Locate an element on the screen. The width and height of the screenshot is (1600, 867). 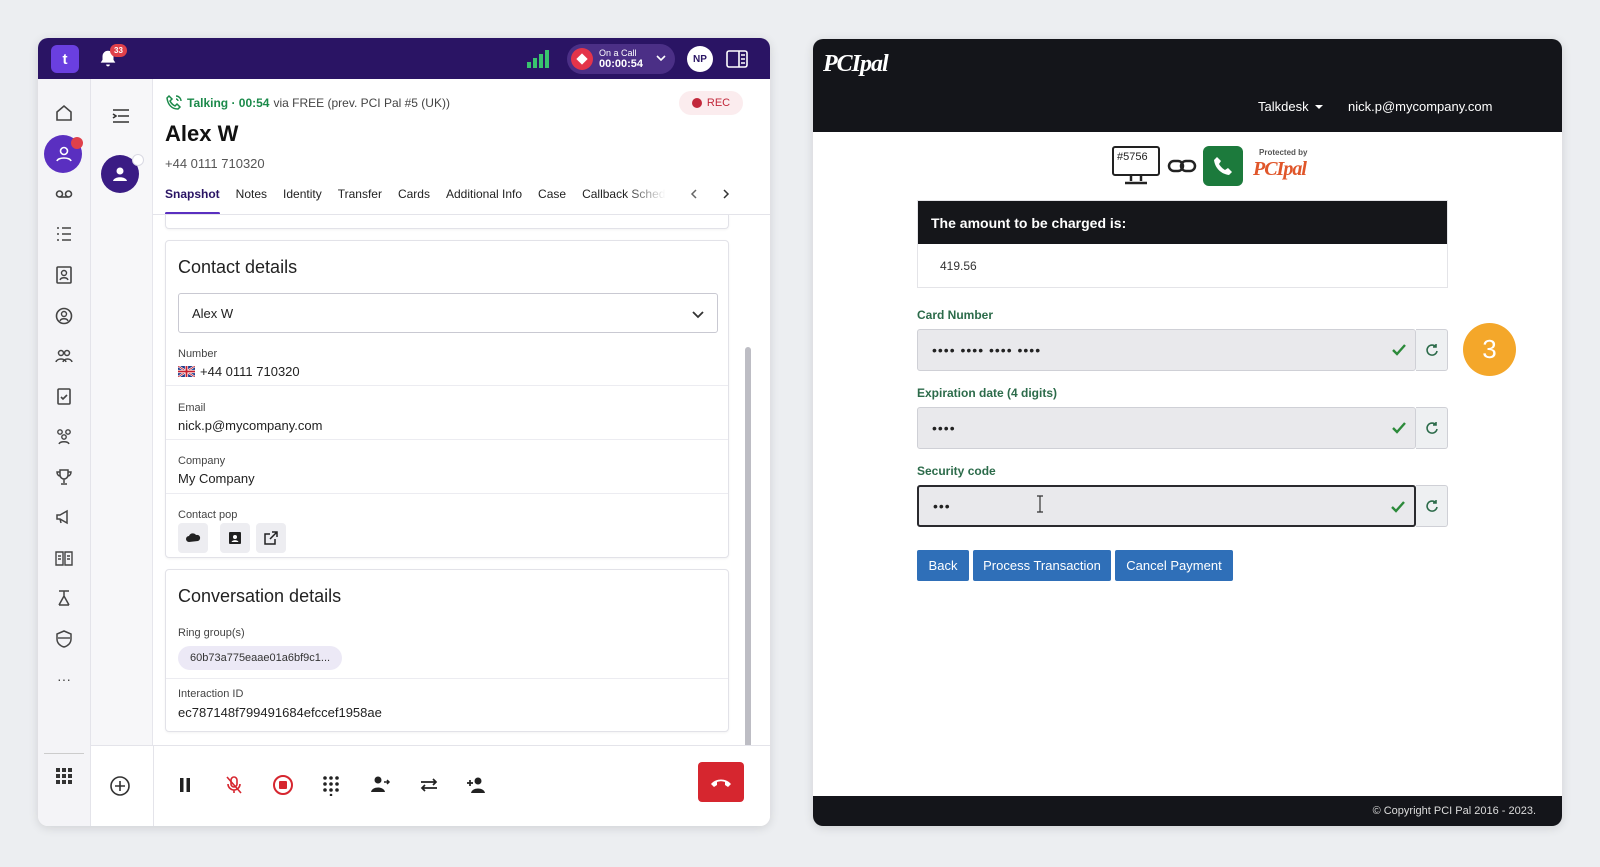
interaction-id-value: ec787148f799491684efccef1958ae is located at coordinates (280, 712).